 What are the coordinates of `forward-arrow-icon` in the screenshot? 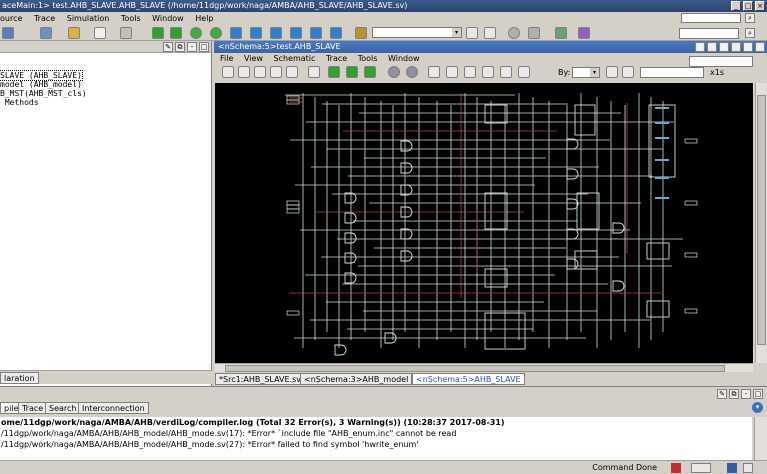 It's located at (216, 33).